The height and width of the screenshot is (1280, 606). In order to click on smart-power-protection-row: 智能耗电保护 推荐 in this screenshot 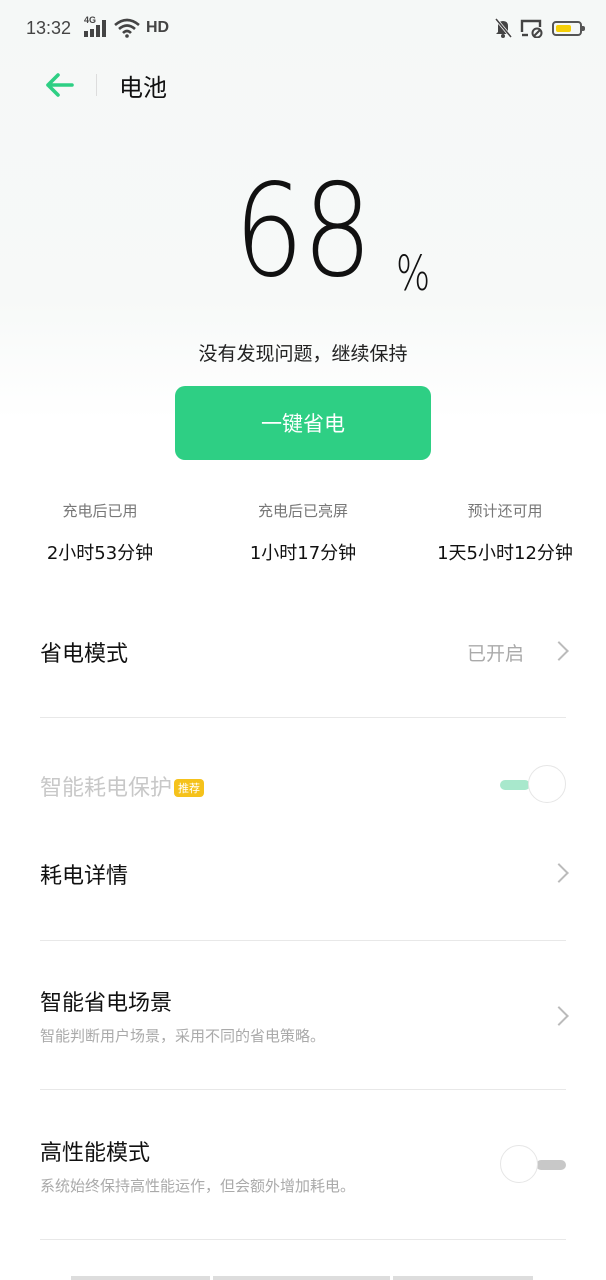, I will do `click(303, 785)`.